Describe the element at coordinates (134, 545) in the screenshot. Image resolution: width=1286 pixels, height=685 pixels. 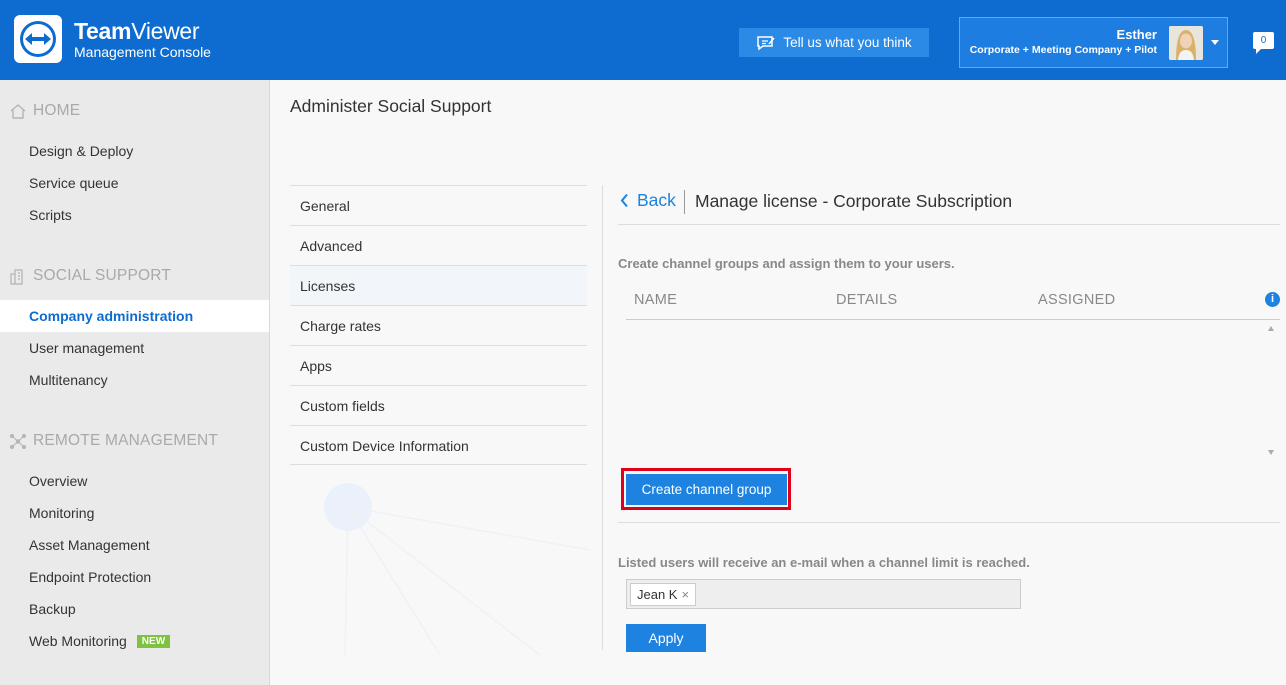
I see `sidebar-item-asset-management: Asset Management` at that location.